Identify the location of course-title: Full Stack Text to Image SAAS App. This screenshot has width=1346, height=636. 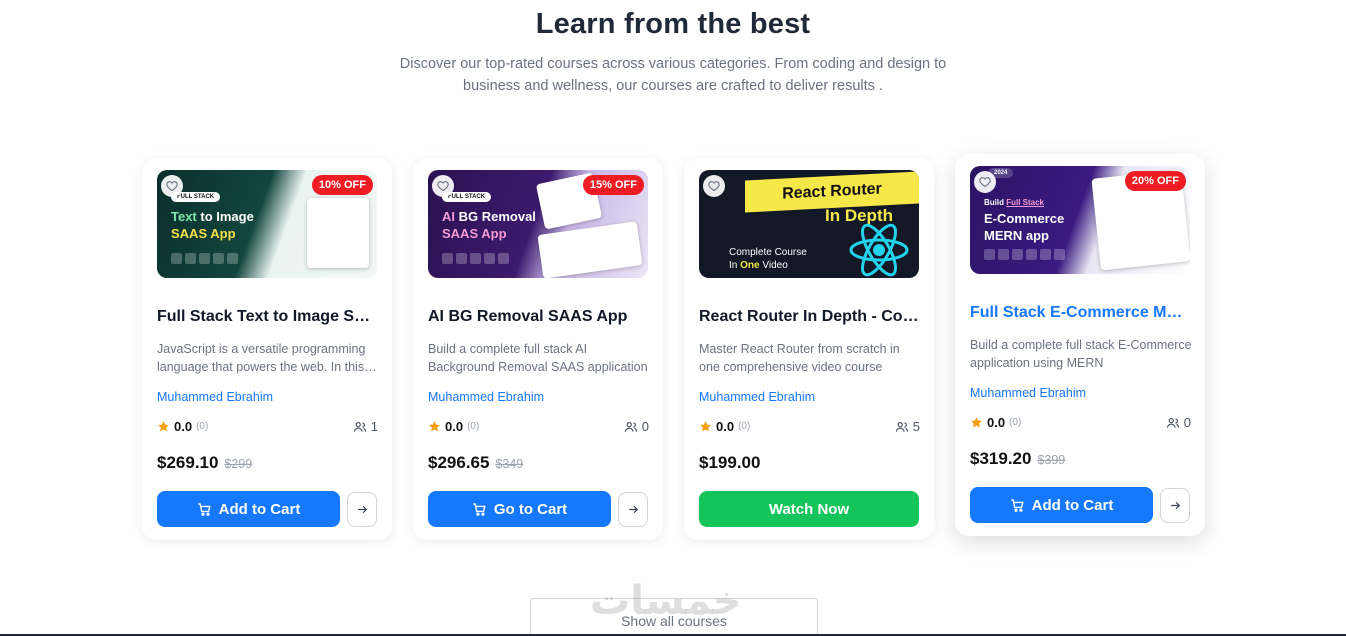
(268, 317).